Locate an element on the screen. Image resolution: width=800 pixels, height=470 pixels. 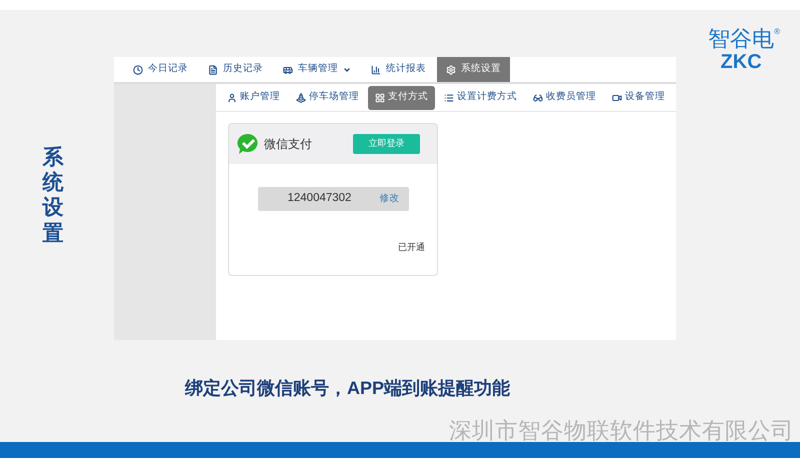
sub-tab: 收费员管理 is located at coordinates (564, 98).